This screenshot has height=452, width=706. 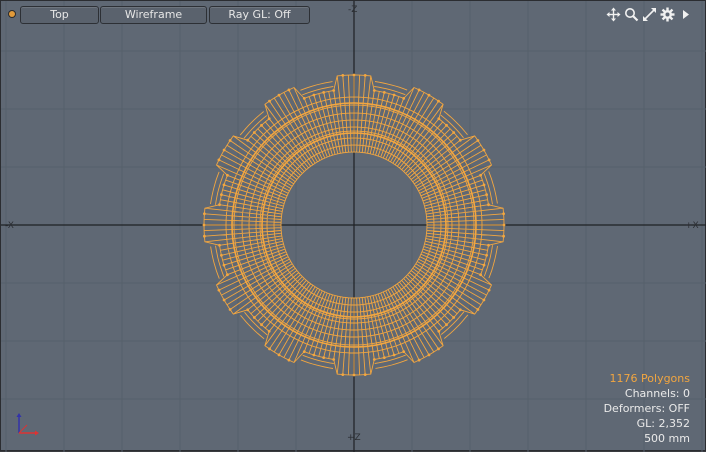 I want to click on dot-icon, so click(x=12, y=14).